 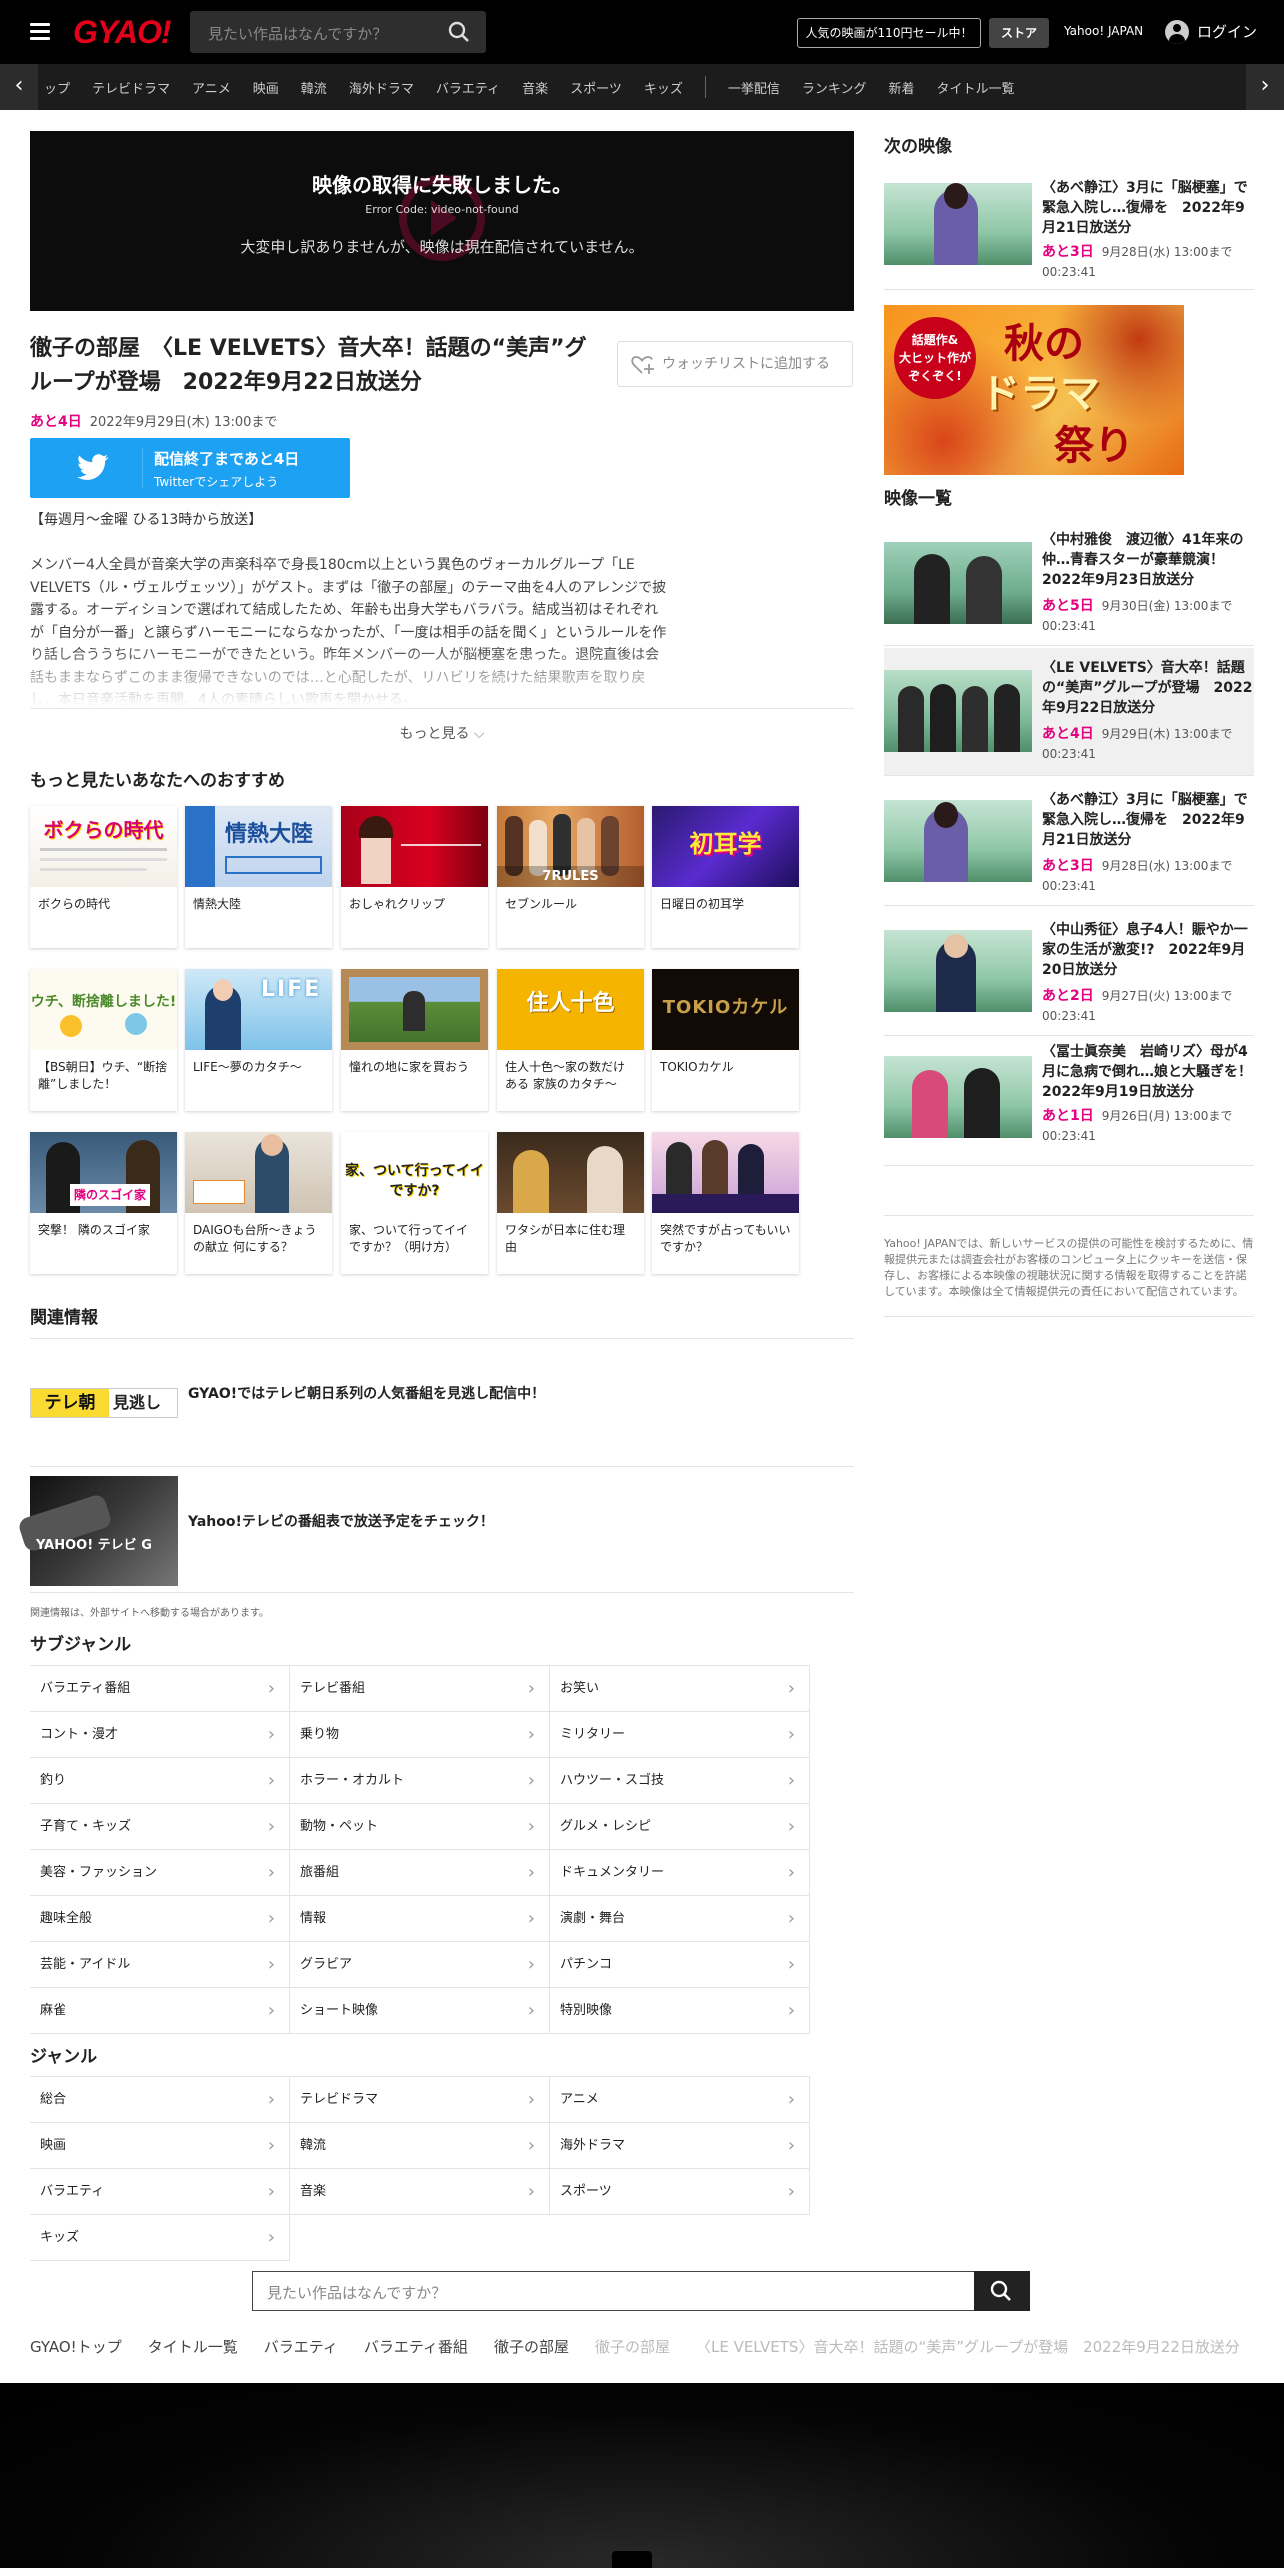 I want to click on nav-item-overseas-drama: 海外ドラマ, so click(x=381, y=87).